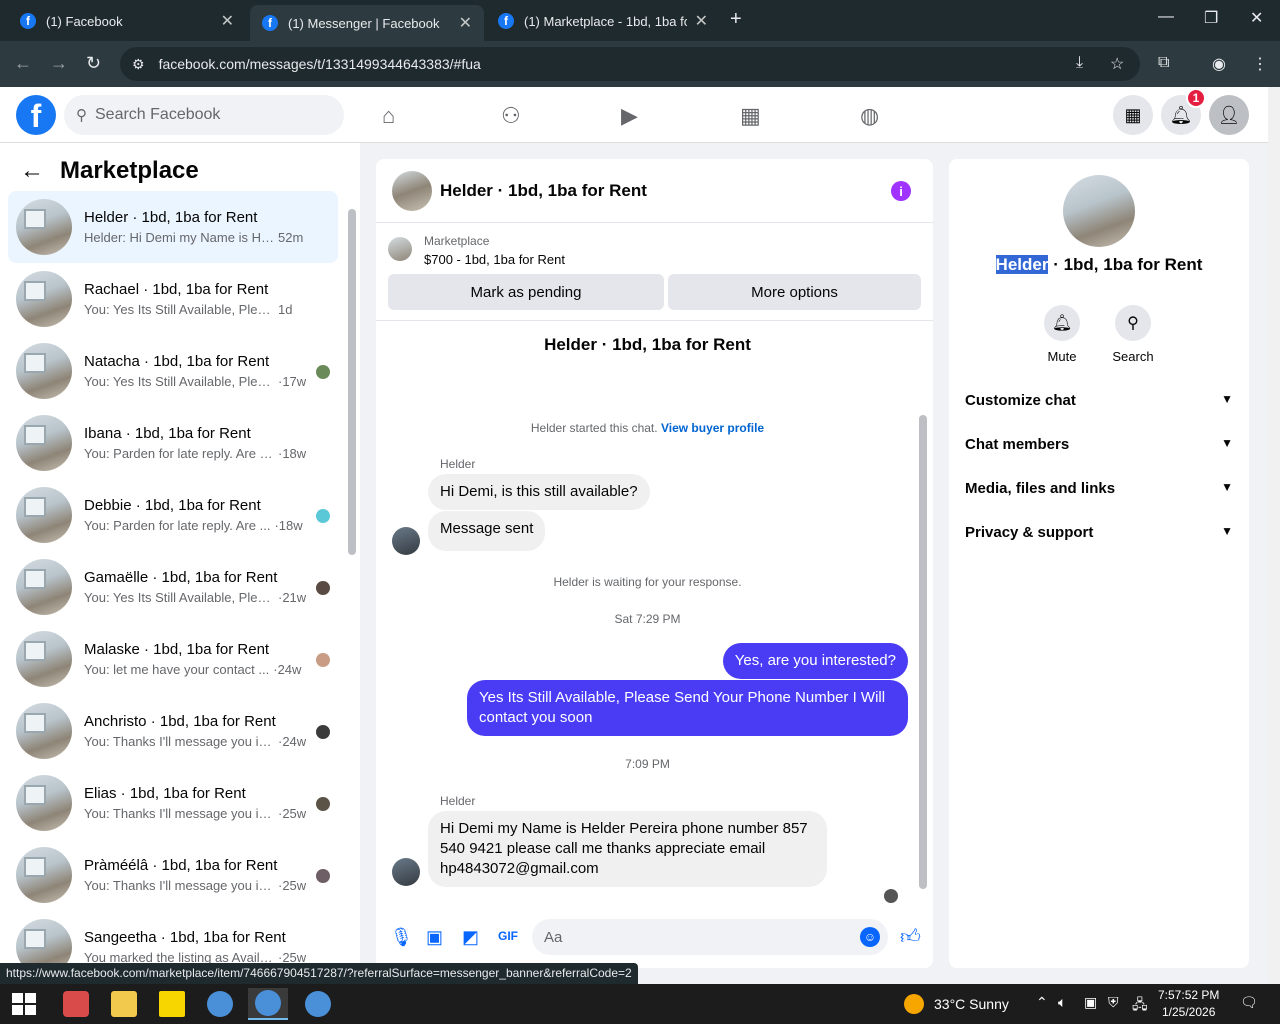  I want to click on sticky-notes-icon, so click(172, 1004).